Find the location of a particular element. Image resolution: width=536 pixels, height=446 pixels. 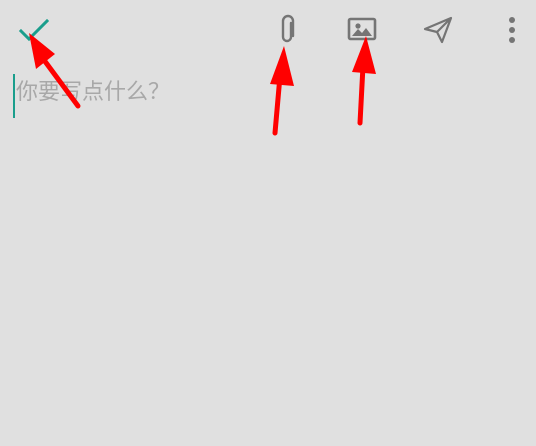

paperclip-icon is located at coordinates (288, 28).